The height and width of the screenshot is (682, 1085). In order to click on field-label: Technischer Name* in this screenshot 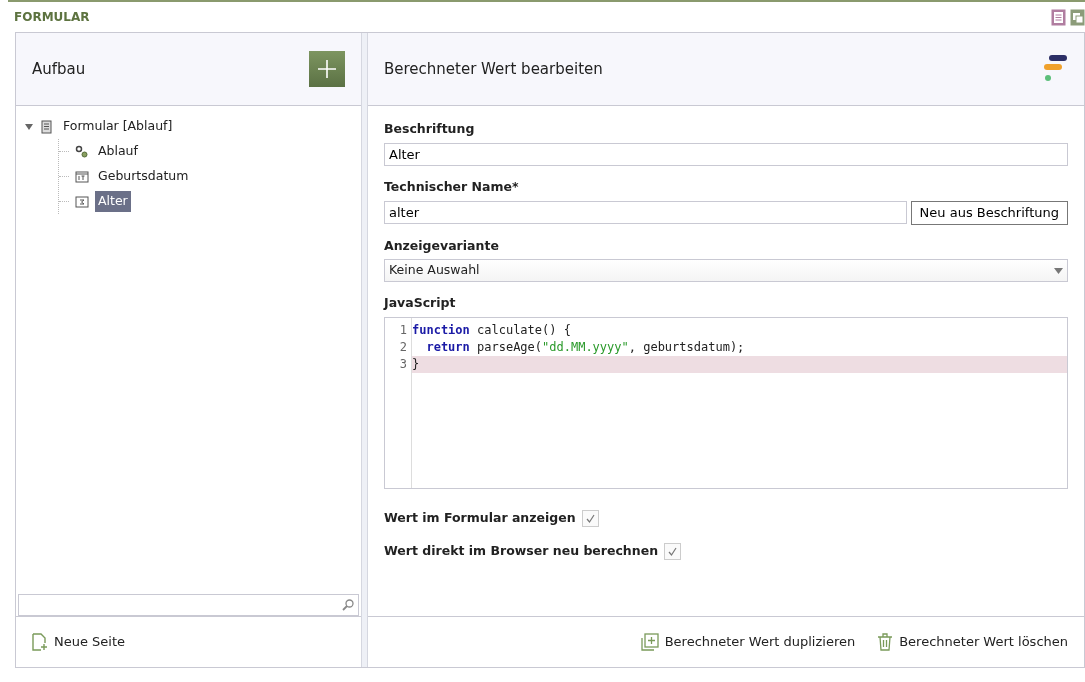, I will do `click(452, 186)`.